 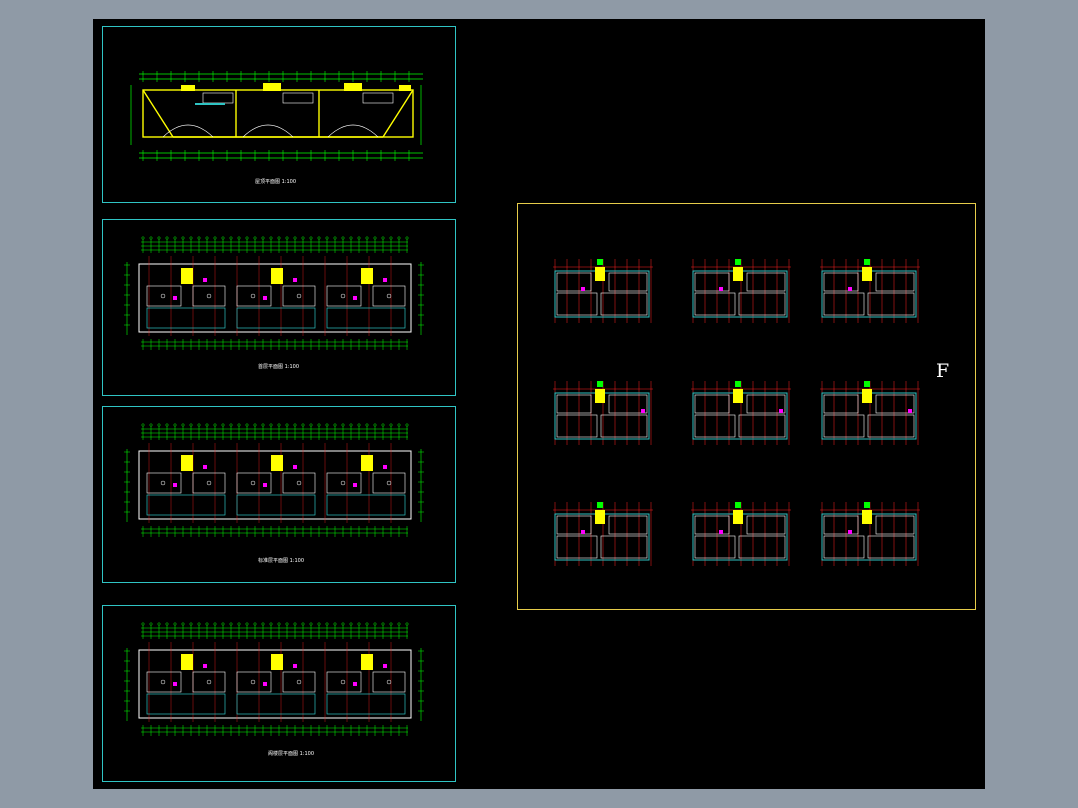 I want to click on sheet-attic-floor-plan: 阁楼层平面图 1:100, so click(x=279, y=693).